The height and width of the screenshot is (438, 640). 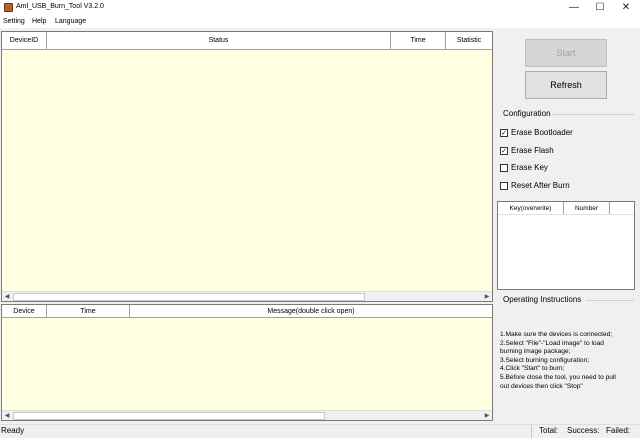 What do you see at coordinates (556, 334) in the screenshot?
I see `instruction-line: 1.Make sure the devices is connected;` at bounding box center [556, 334].